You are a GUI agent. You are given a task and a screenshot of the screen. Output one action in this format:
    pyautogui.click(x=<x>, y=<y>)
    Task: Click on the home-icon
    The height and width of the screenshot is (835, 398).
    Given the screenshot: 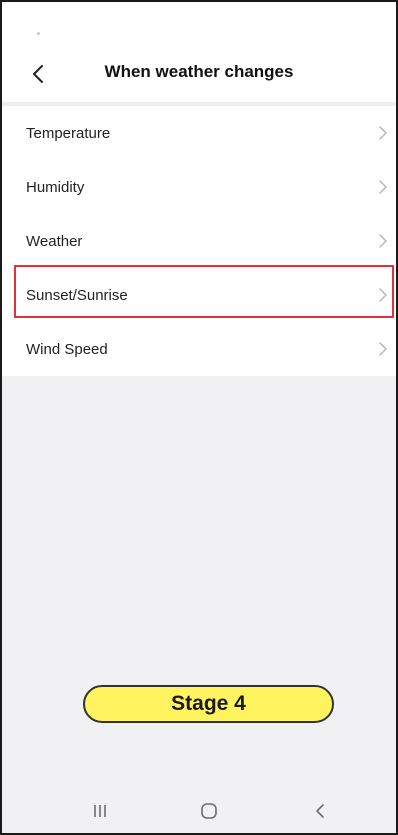 What is the action you would take?
    pyautogui.click(x=209, y=811)
    